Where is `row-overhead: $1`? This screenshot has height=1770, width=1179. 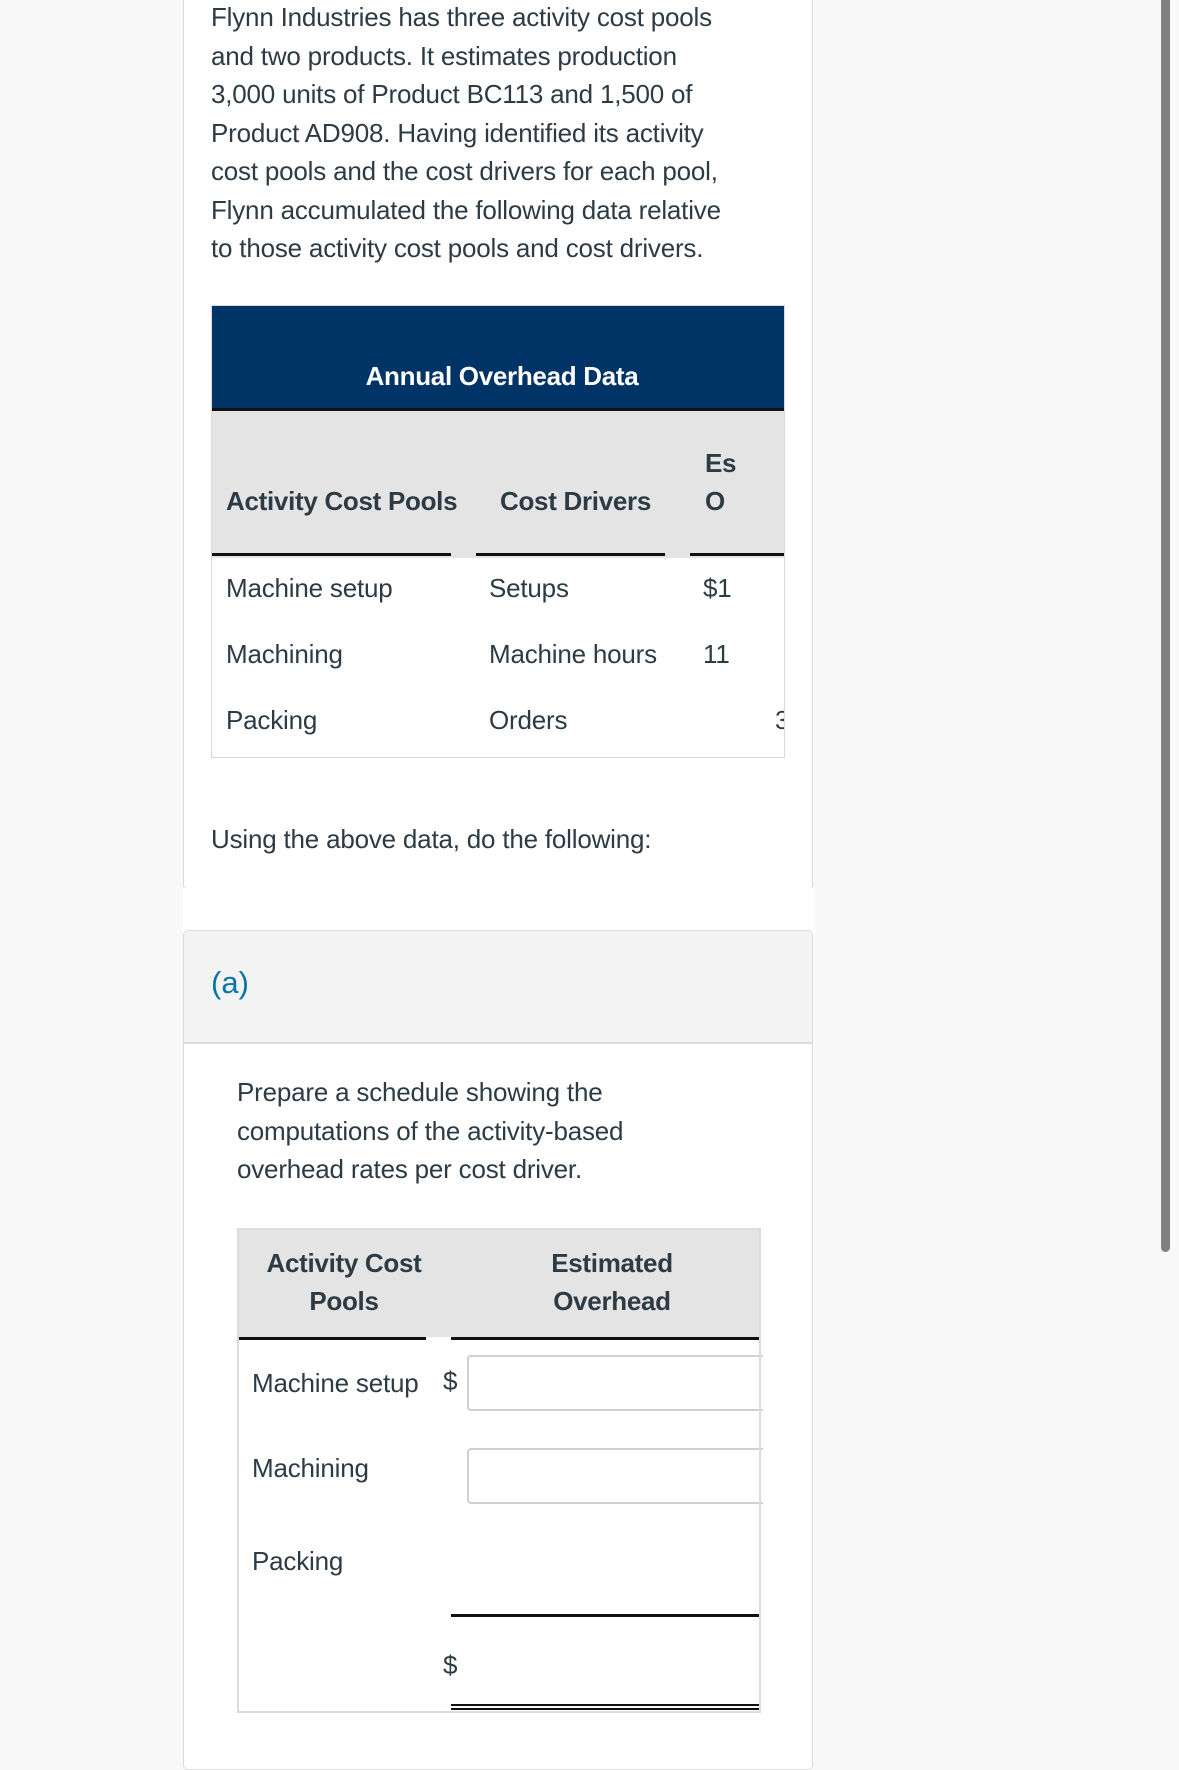 row-overhead: $1 is located at coordinates (717, 588).